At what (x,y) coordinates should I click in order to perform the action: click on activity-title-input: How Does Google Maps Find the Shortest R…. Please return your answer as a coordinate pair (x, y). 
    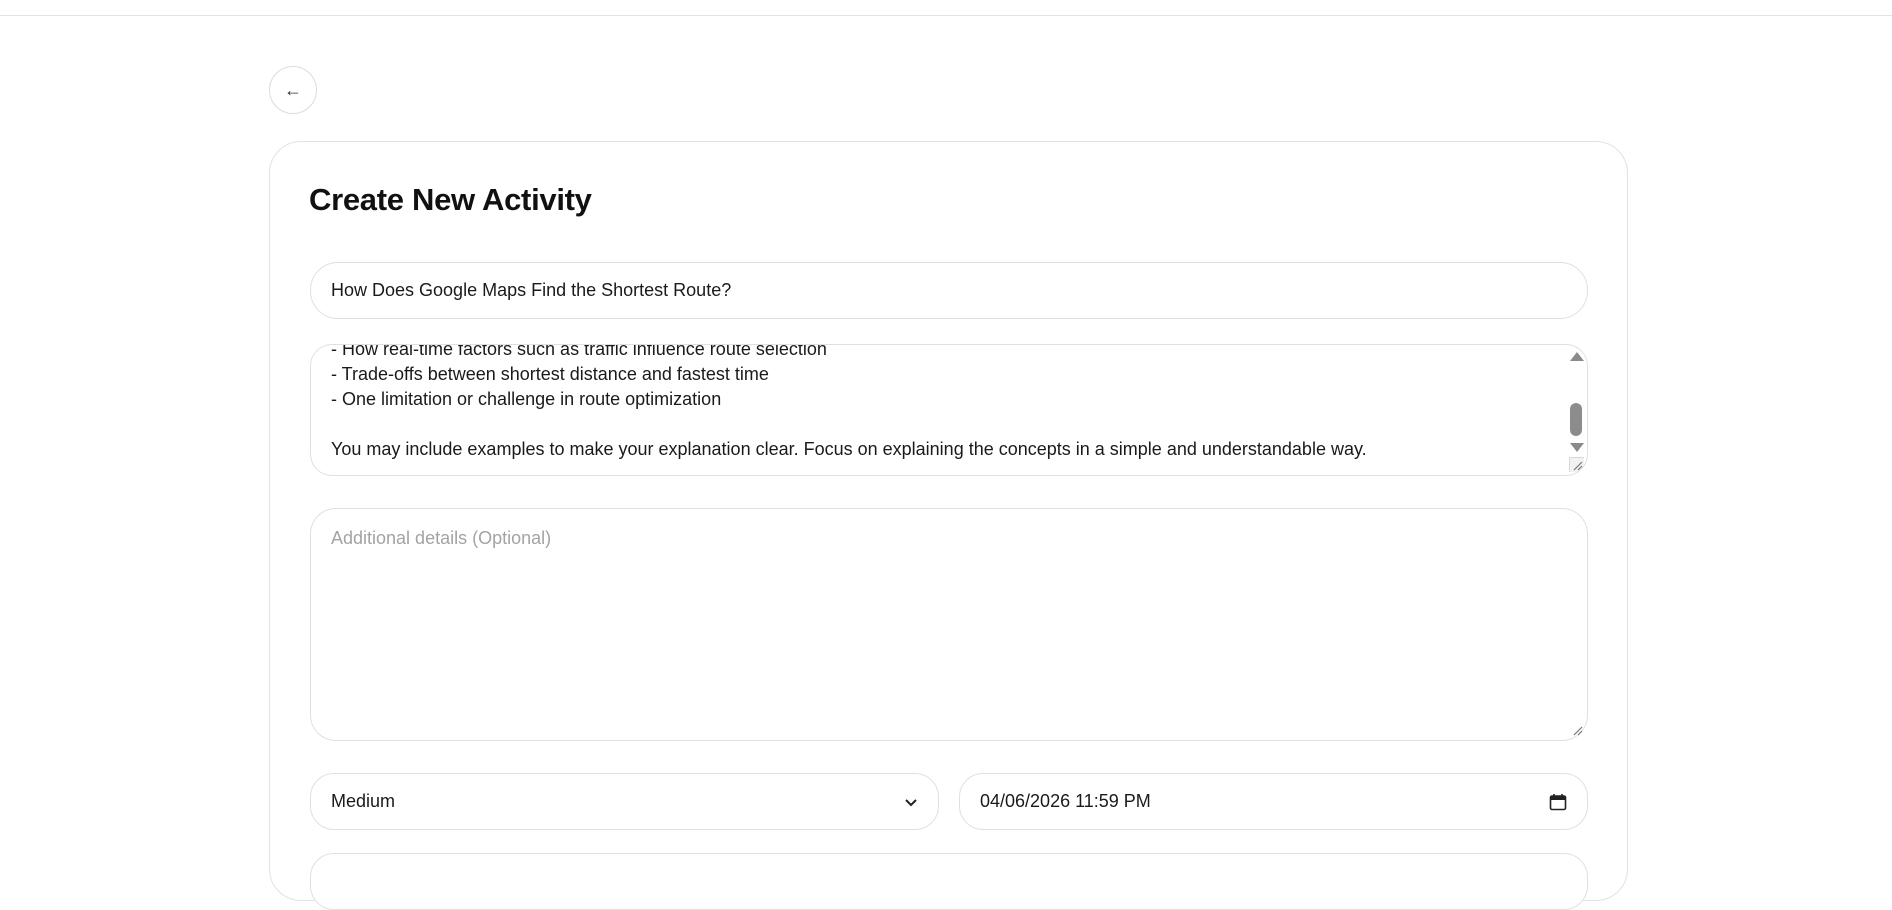
    Looking at the image, I should click on (949, 290).